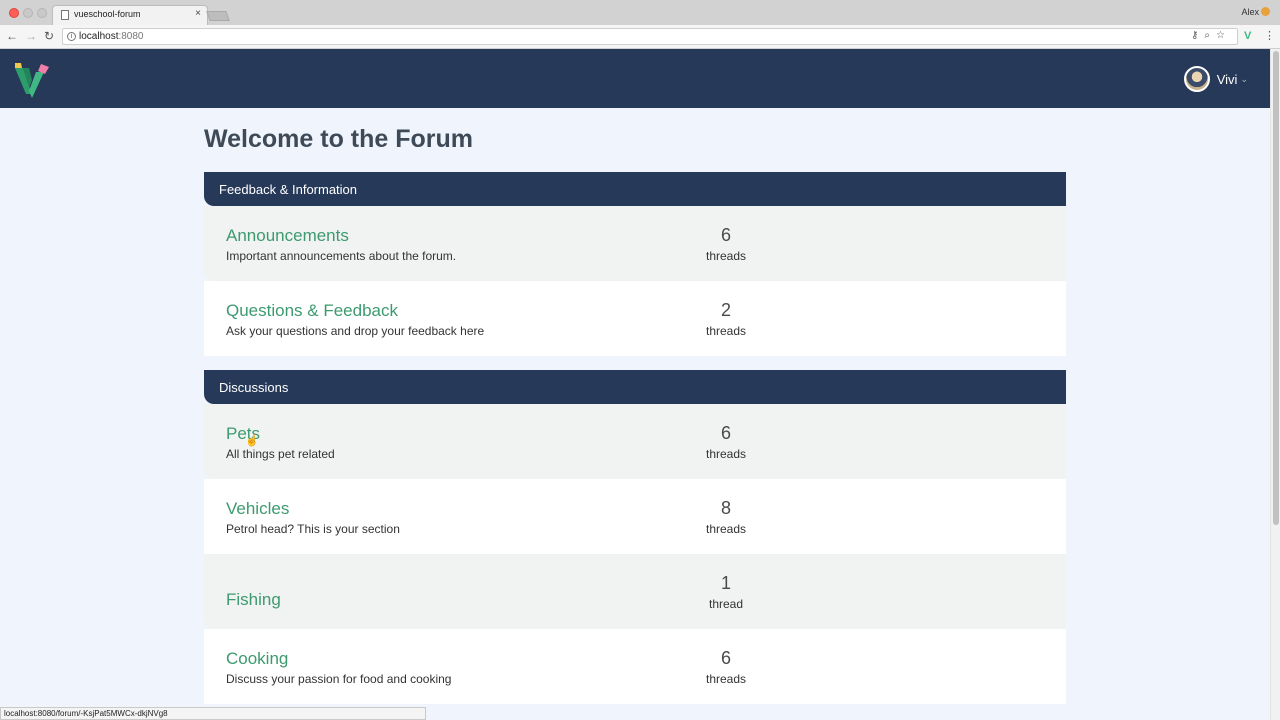  What do you see at coordinates (198, 13) in the screenshot?
I see `tab-close-icon: ×` at bounding box center [198, 13].